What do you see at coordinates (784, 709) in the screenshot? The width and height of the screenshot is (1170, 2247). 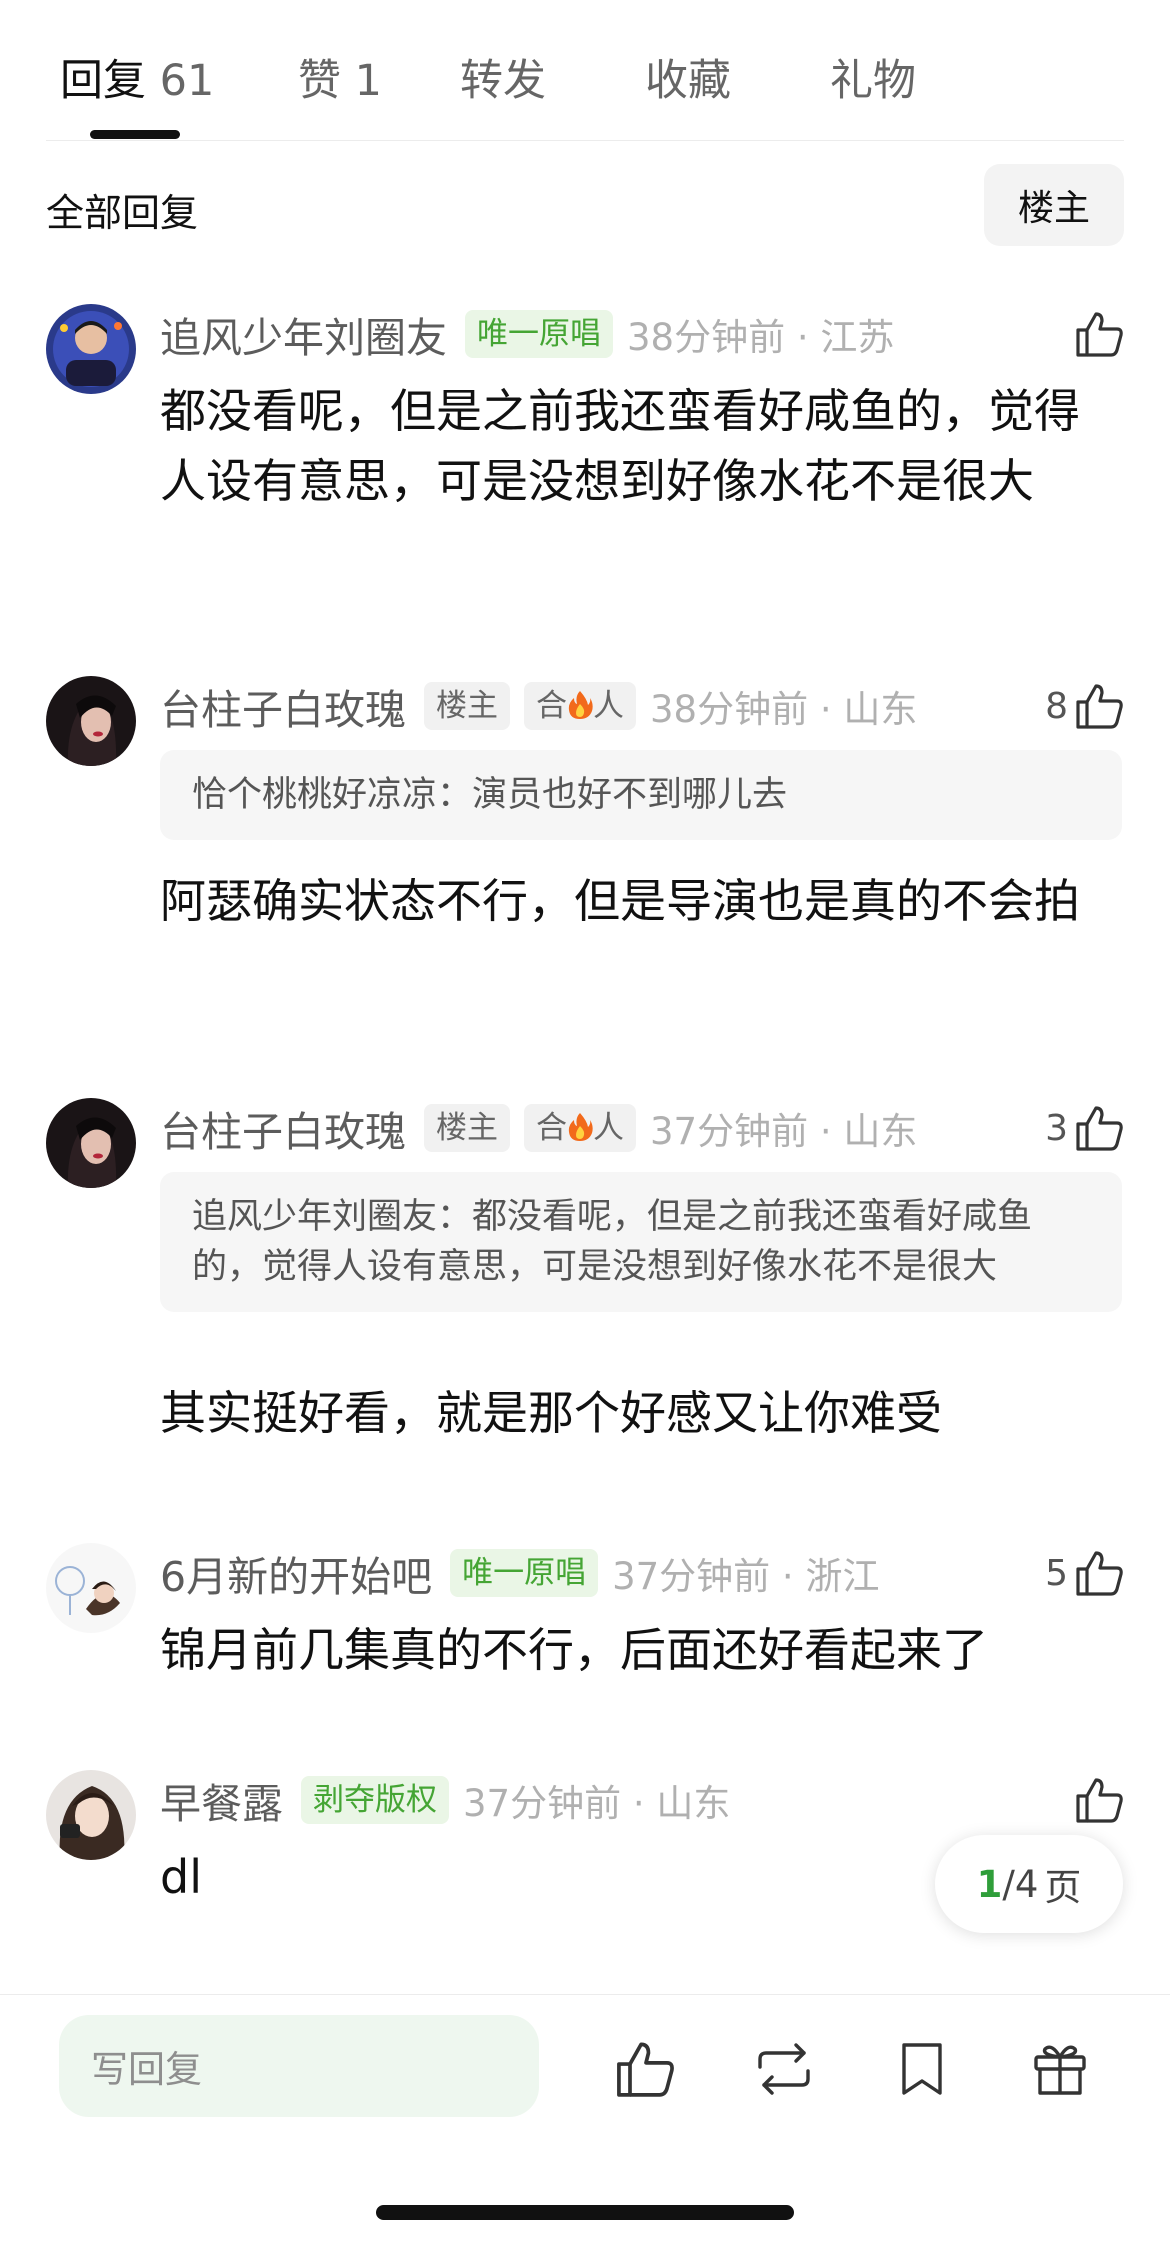 I see `comment-time: 38分钟前 · 山东` at bounding box center [784, 709].